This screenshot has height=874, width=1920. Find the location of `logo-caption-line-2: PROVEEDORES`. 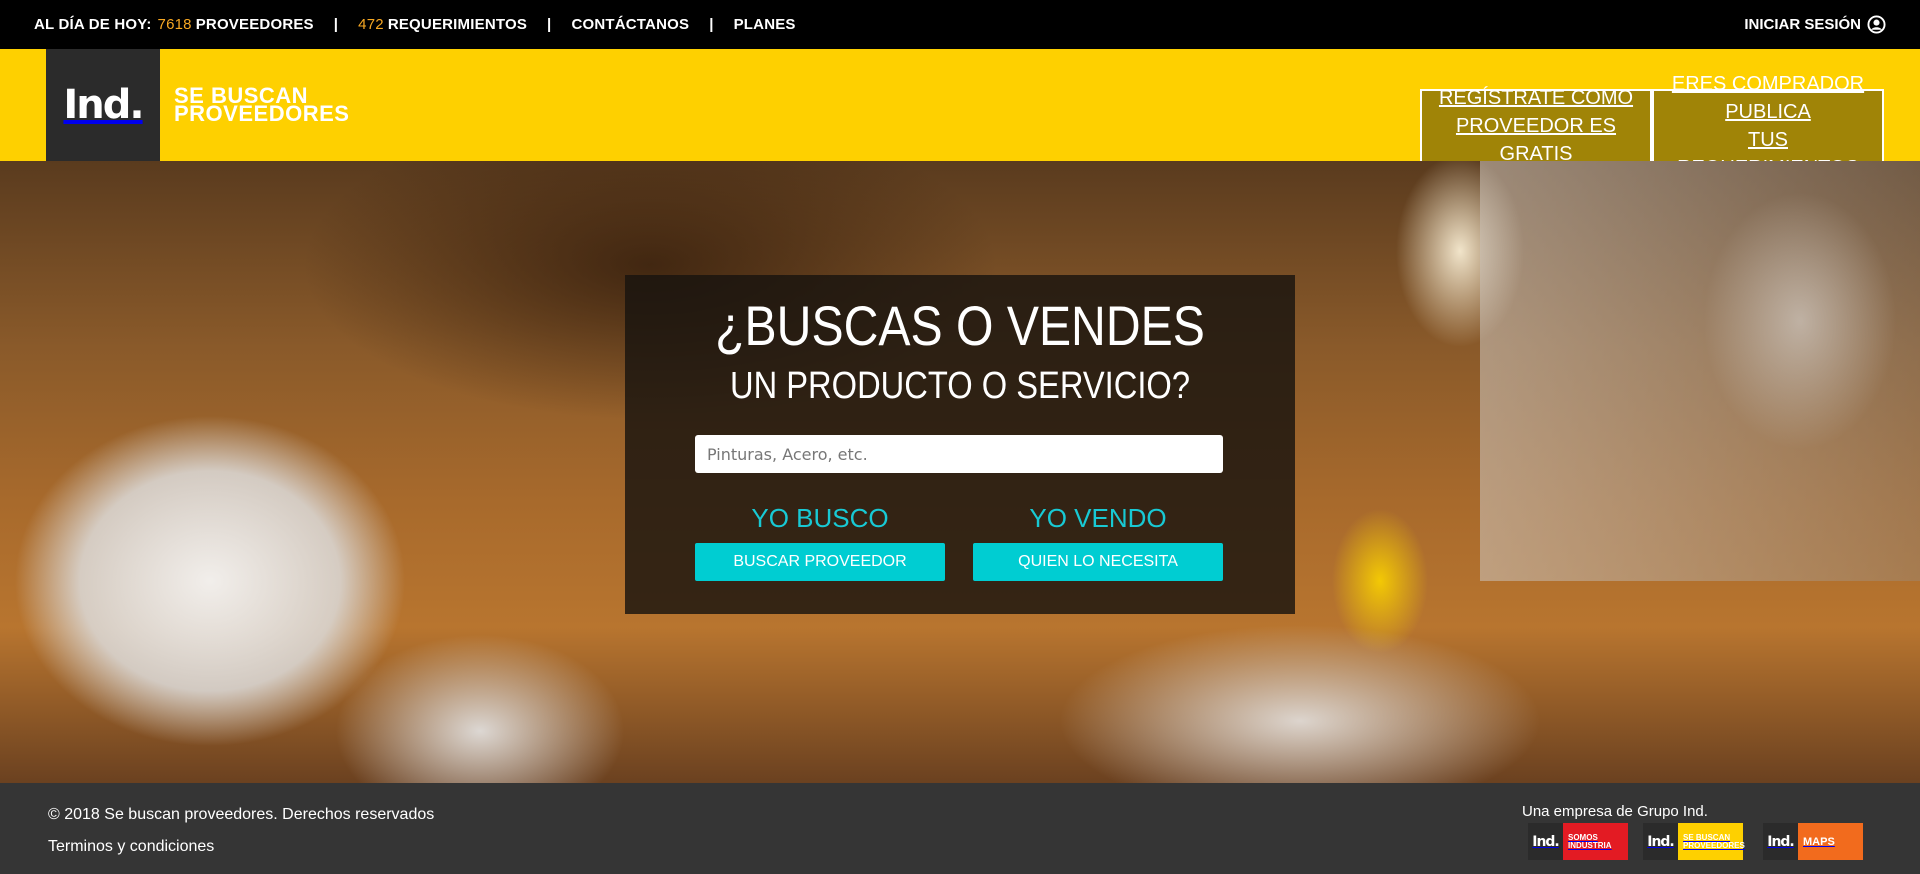

logo-caption-line-2: PROVEEDORES is located at coordinates (1714, 845).